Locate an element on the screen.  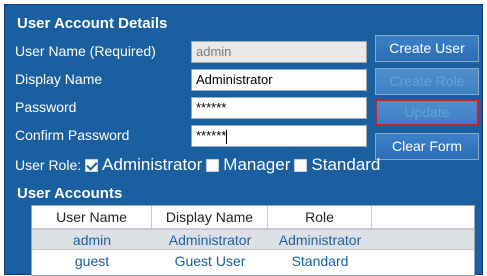
cell-user-name: admin is located at coordinates (92, 240).